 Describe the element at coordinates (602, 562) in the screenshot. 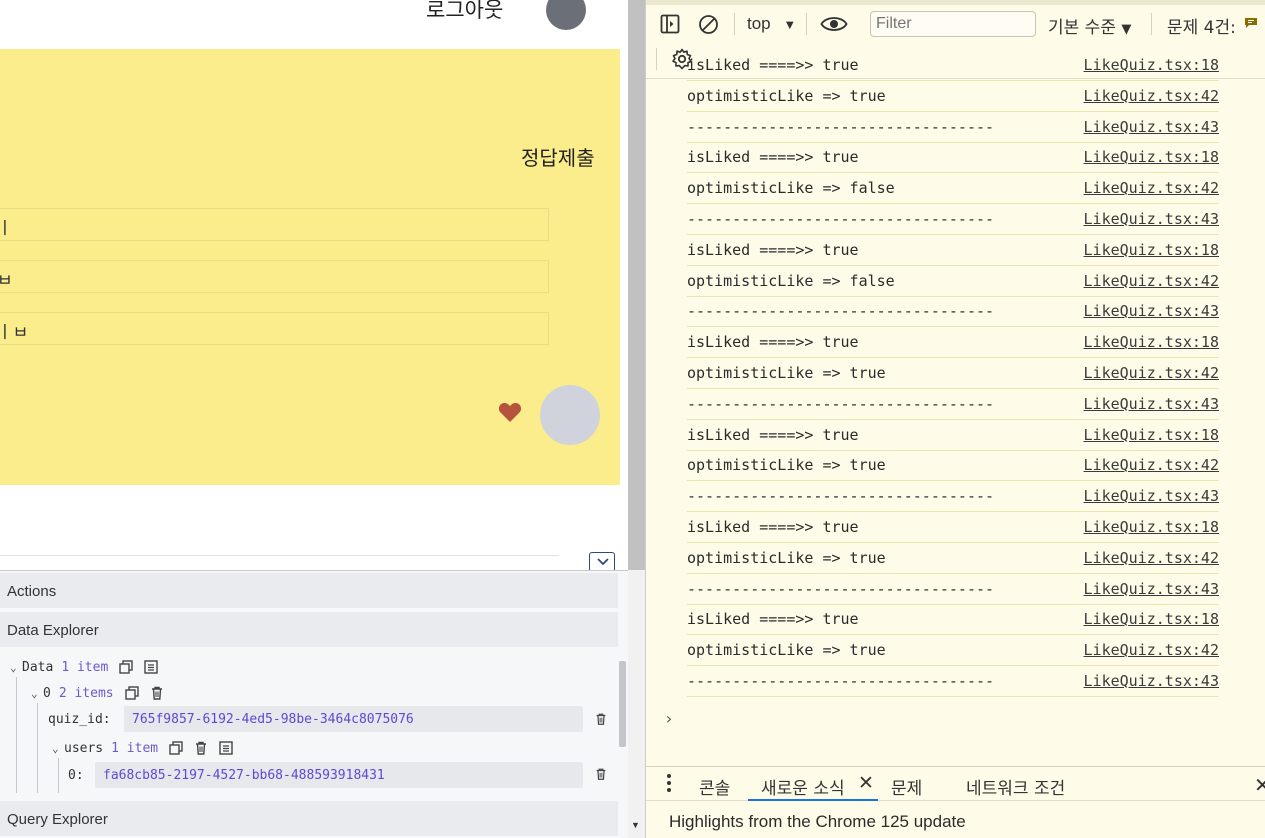

I see `collapse-panel-button` at that location.